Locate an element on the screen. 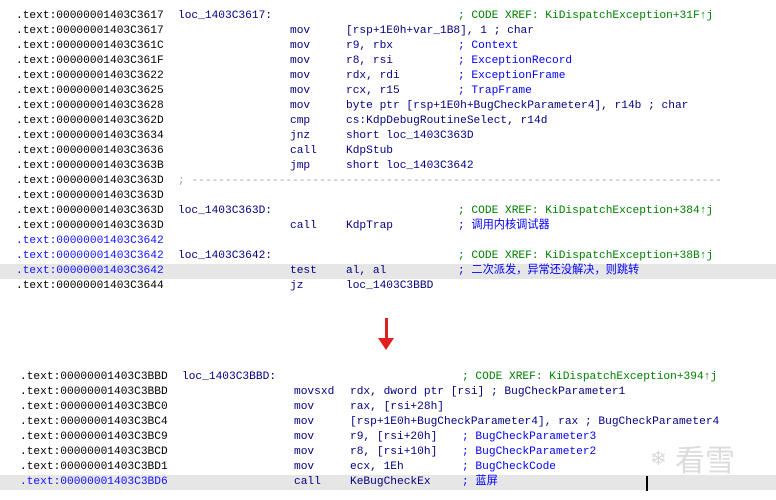  address: .text:00000001403C363B is located at coordinates (90, 166).